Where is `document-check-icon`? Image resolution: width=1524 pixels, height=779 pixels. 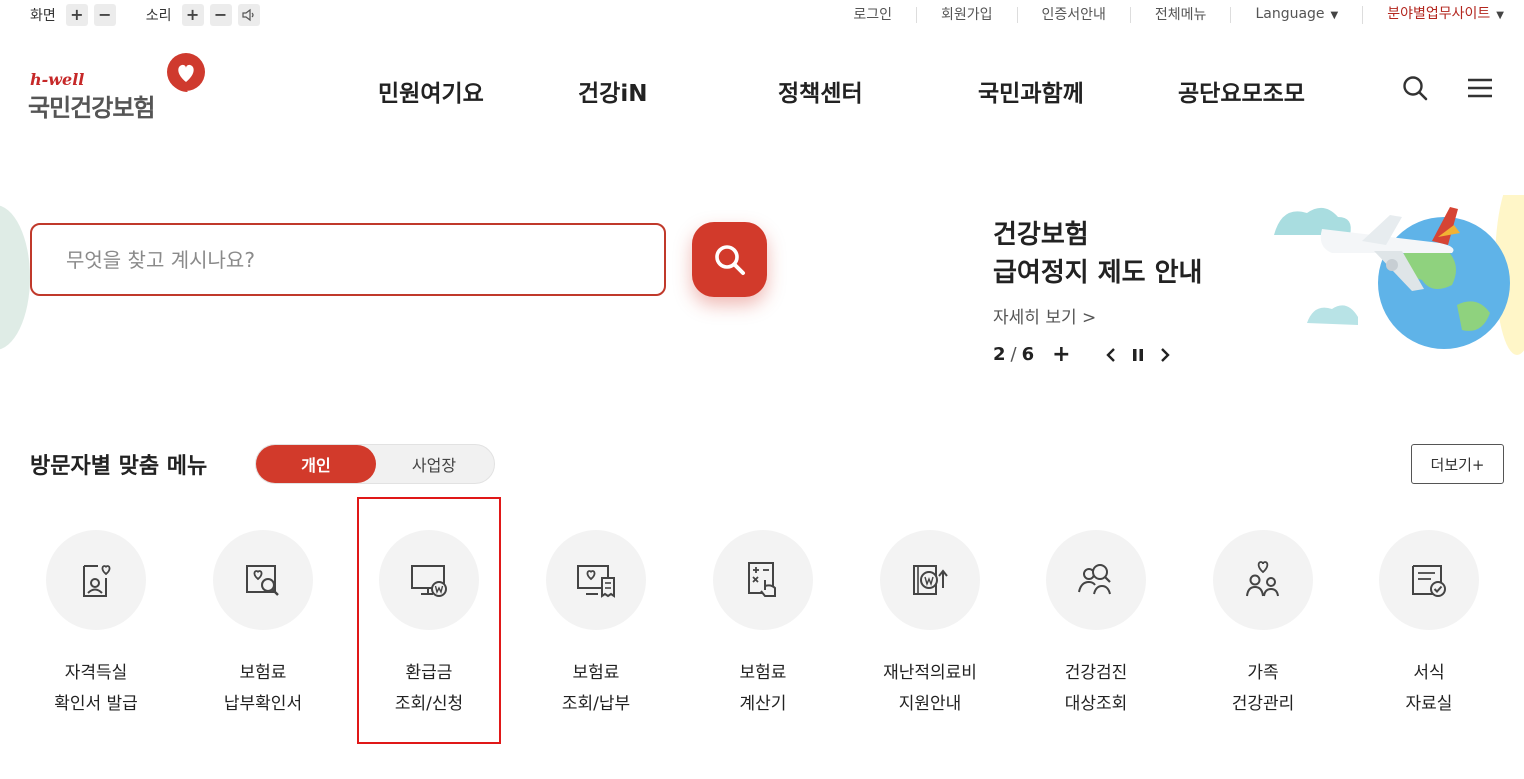
document-check-icon is located at coordinates (1429, 581).